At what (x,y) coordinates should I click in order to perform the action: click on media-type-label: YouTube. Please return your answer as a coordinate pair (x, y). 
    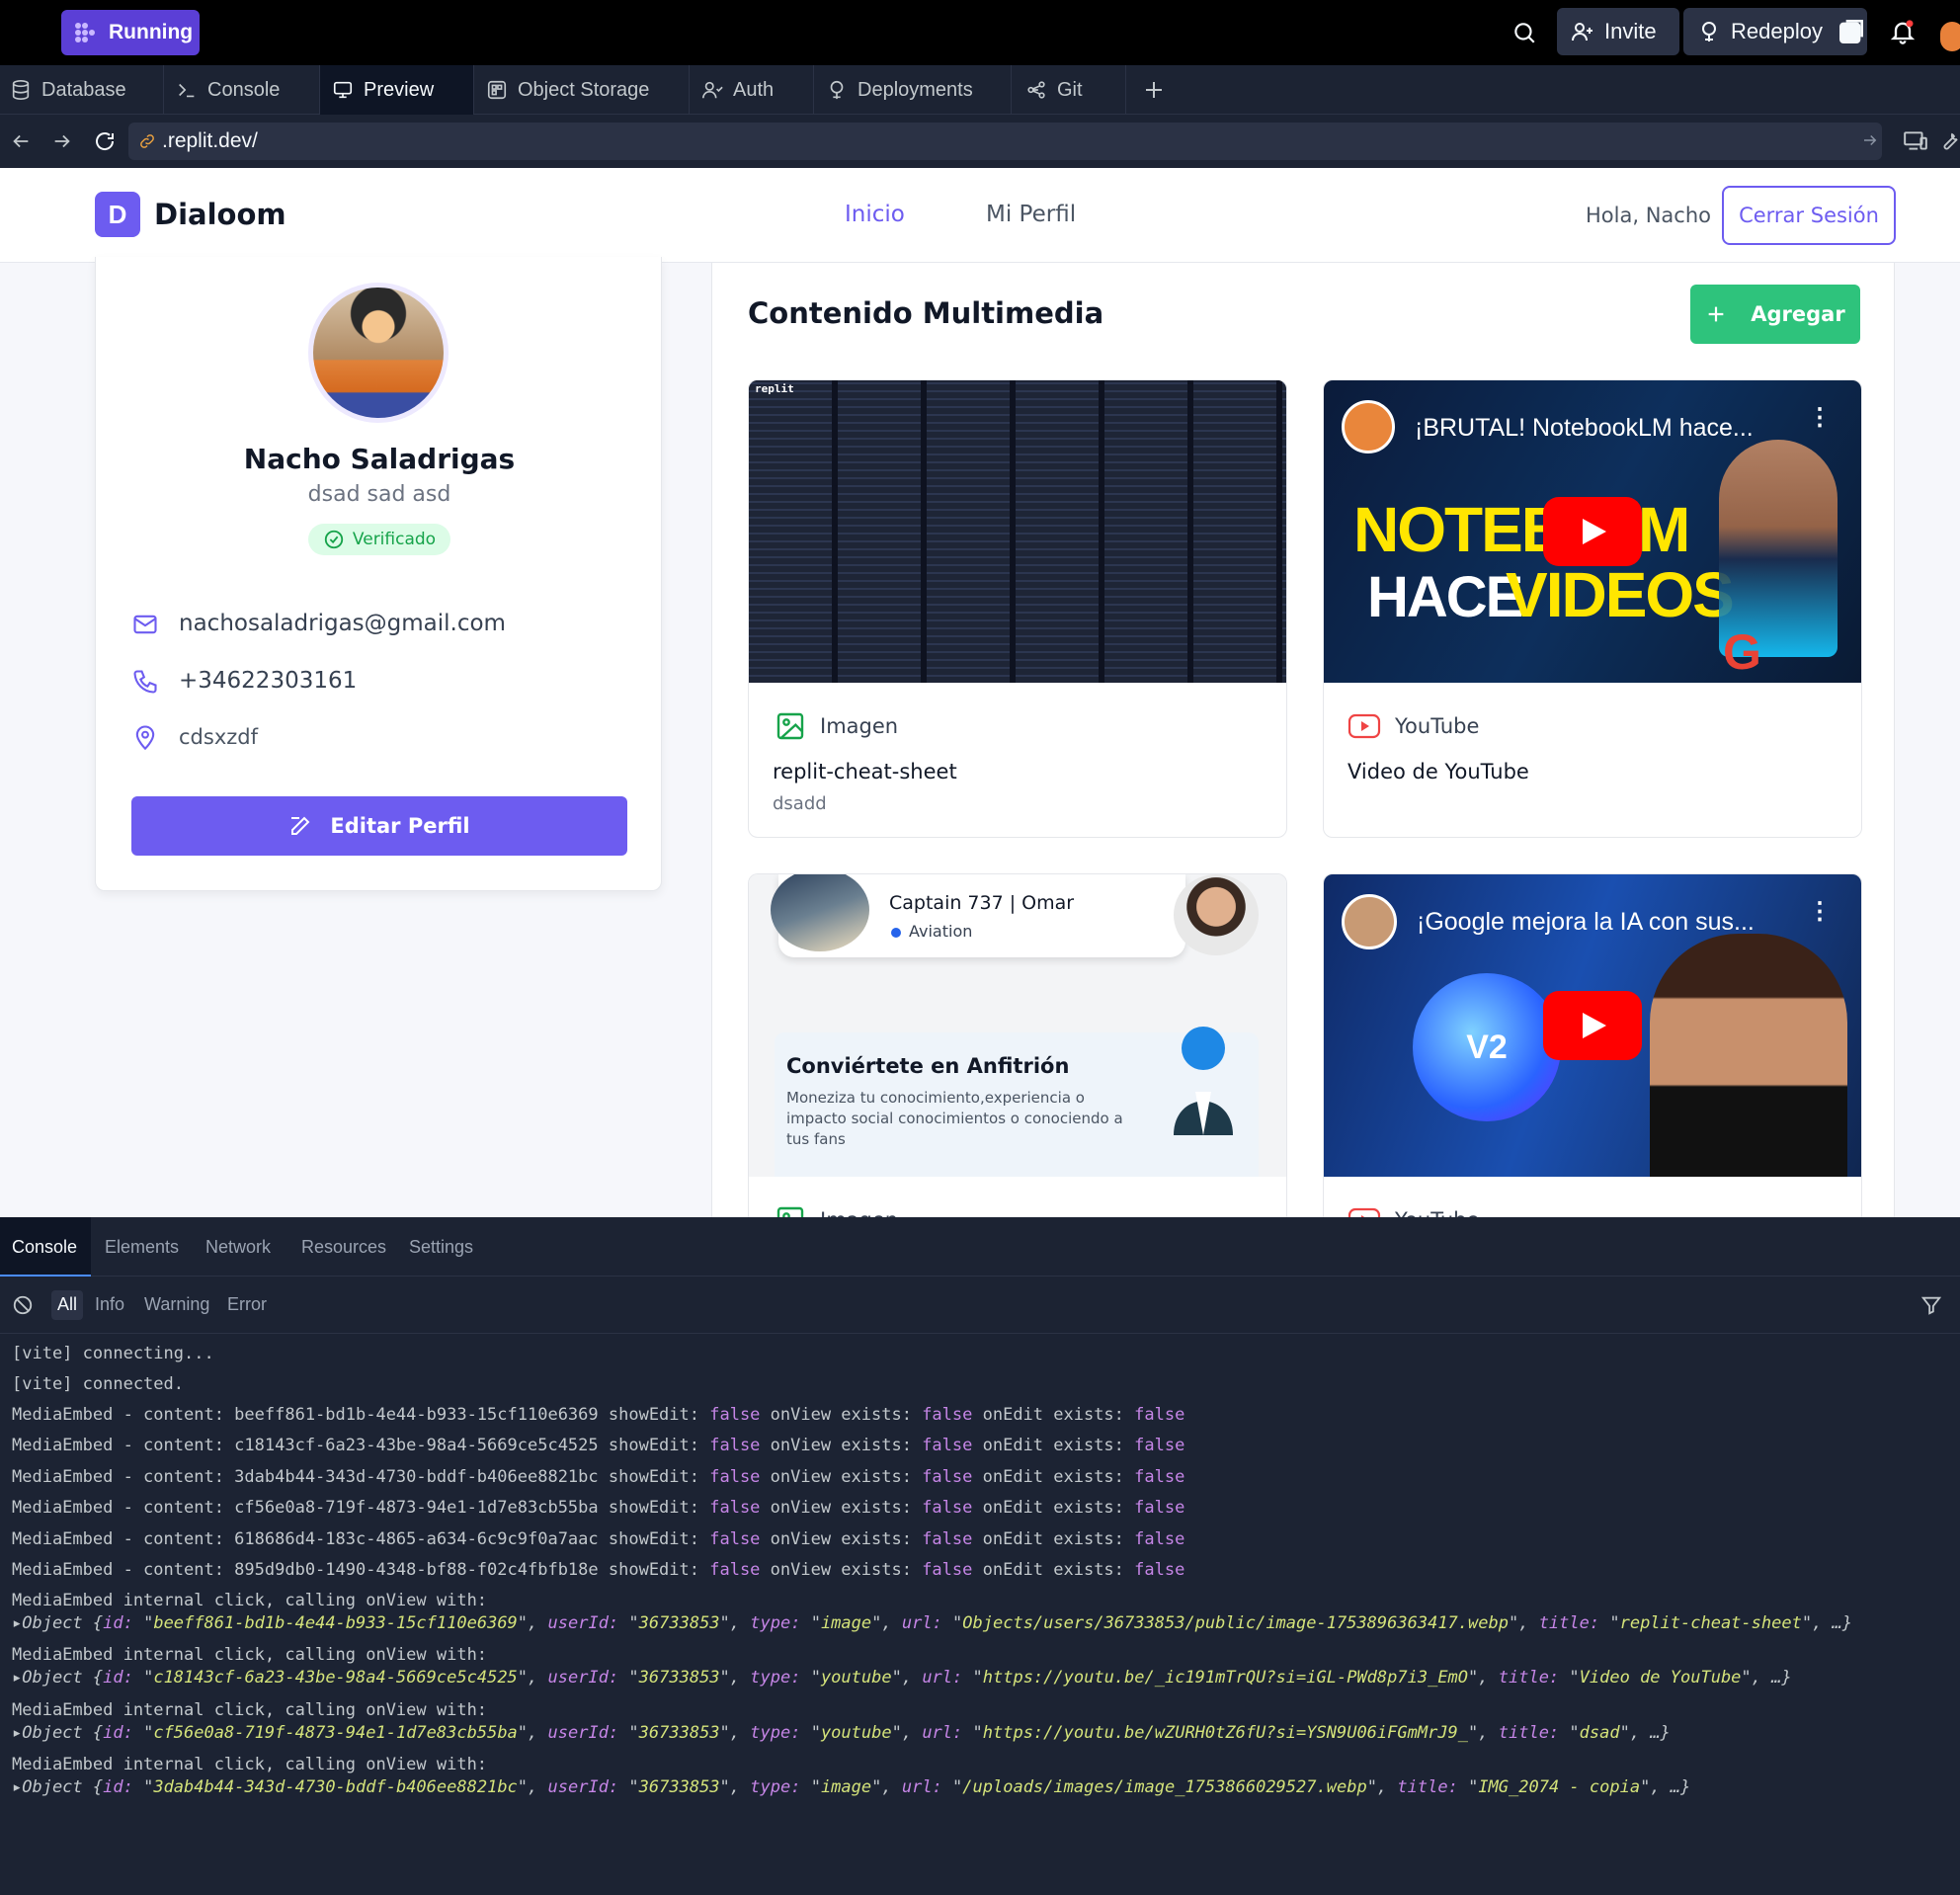
    Looking at the image, I should click on (1437, 1213).